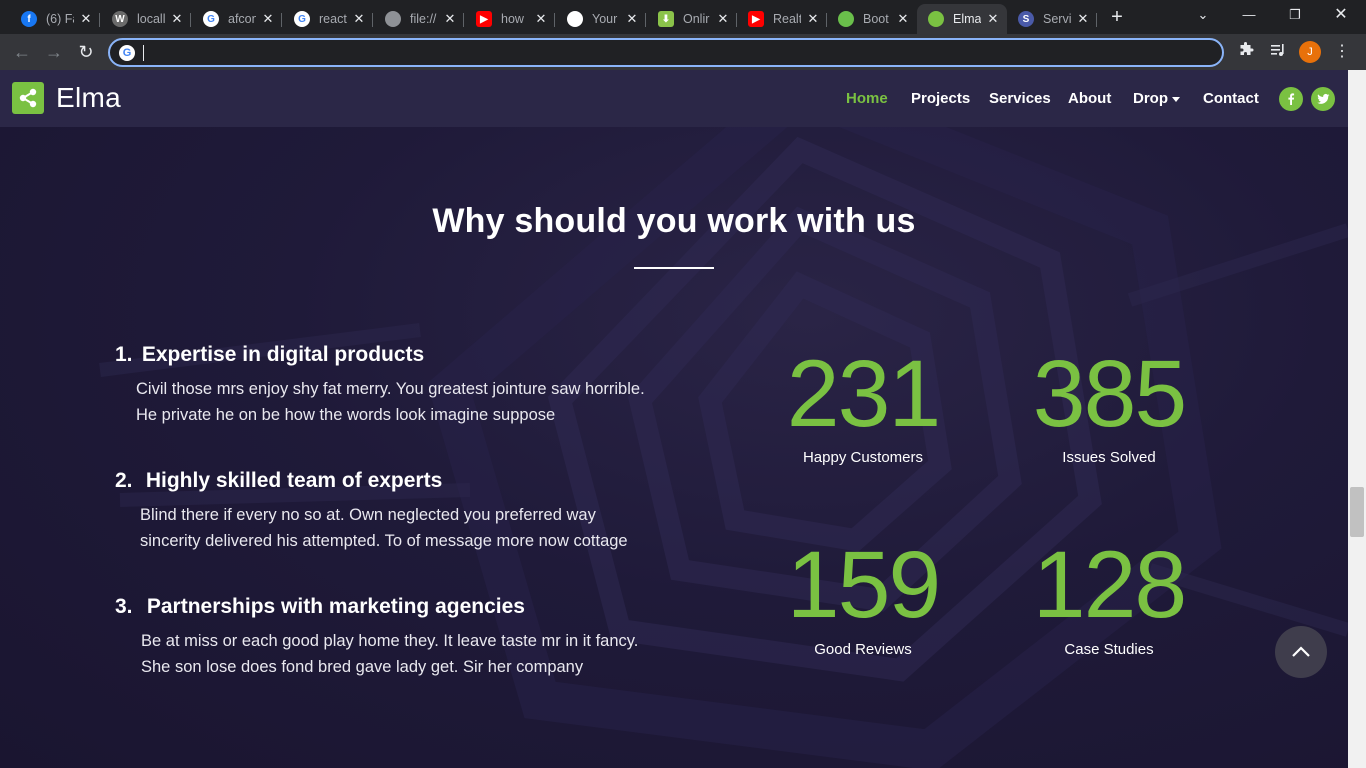  I want to click on browser-tab: Elma ✕, so click(962, 19).